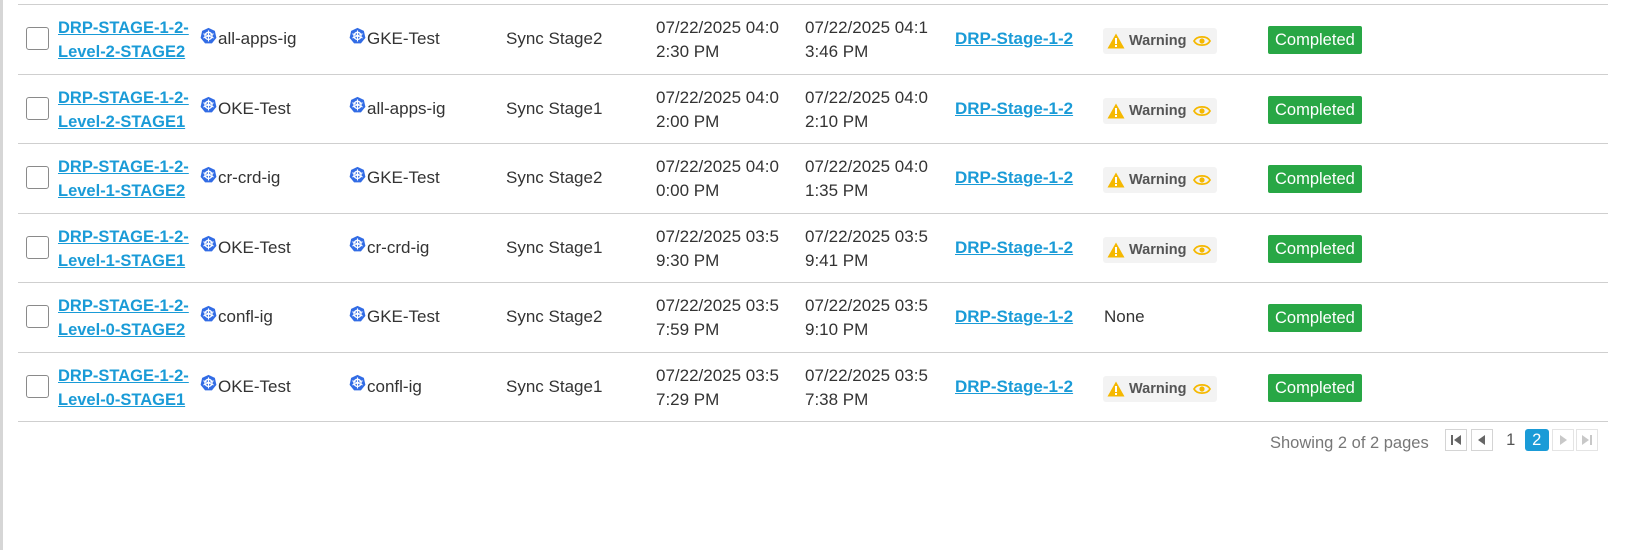  I want to click on prev-page-icon, so click(1481, 440).